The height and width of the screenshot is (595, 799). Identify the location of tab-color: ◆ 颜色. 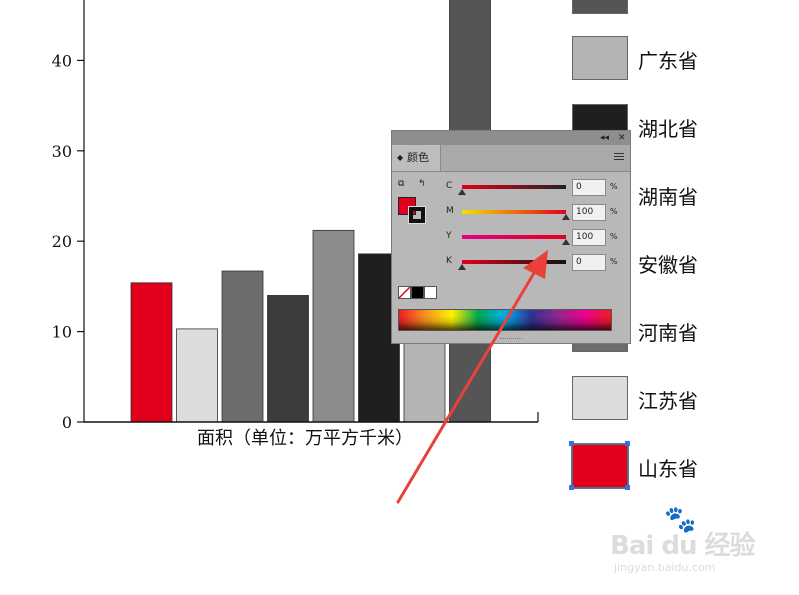
(416, 158).